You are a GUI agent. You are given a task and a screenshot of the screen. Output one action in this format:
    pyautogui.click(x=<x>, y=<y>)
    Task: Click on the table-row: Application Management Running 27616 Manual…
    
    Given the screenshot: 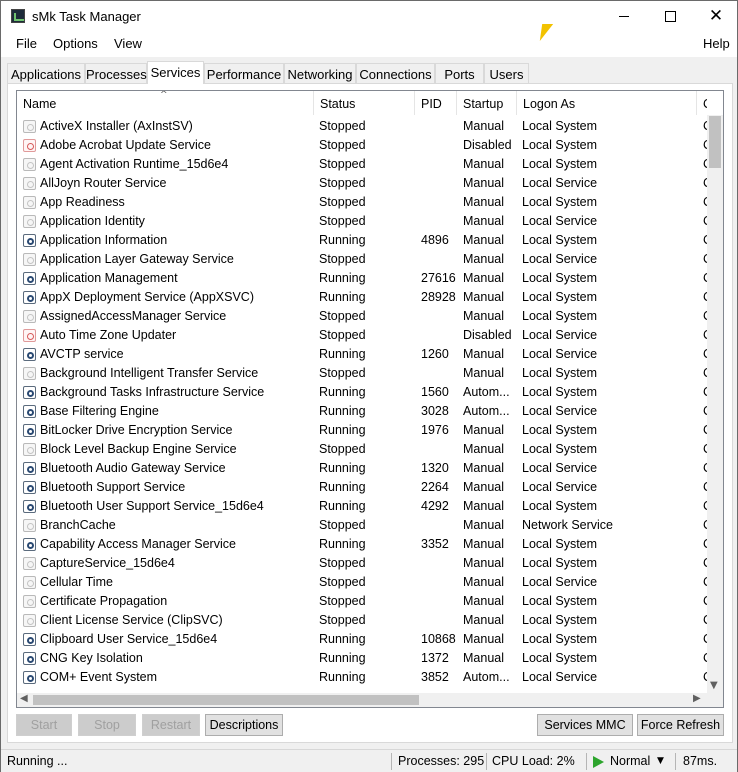 What is the action you would take?
    pyautogui.click(x=363, y=278)
    